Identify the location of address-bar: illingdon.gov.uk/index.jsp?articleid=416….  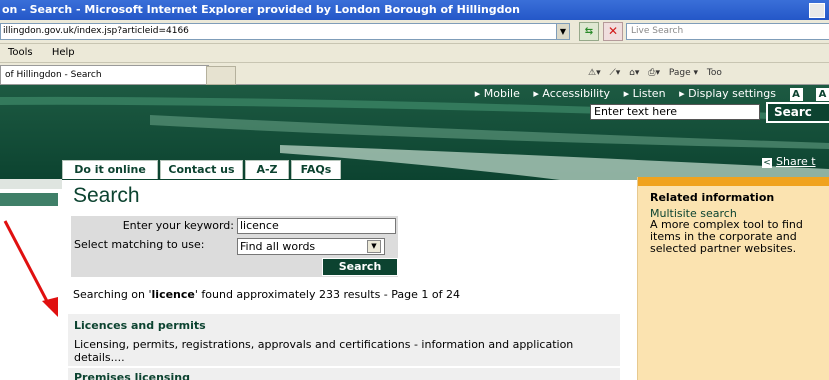
(414, 32).